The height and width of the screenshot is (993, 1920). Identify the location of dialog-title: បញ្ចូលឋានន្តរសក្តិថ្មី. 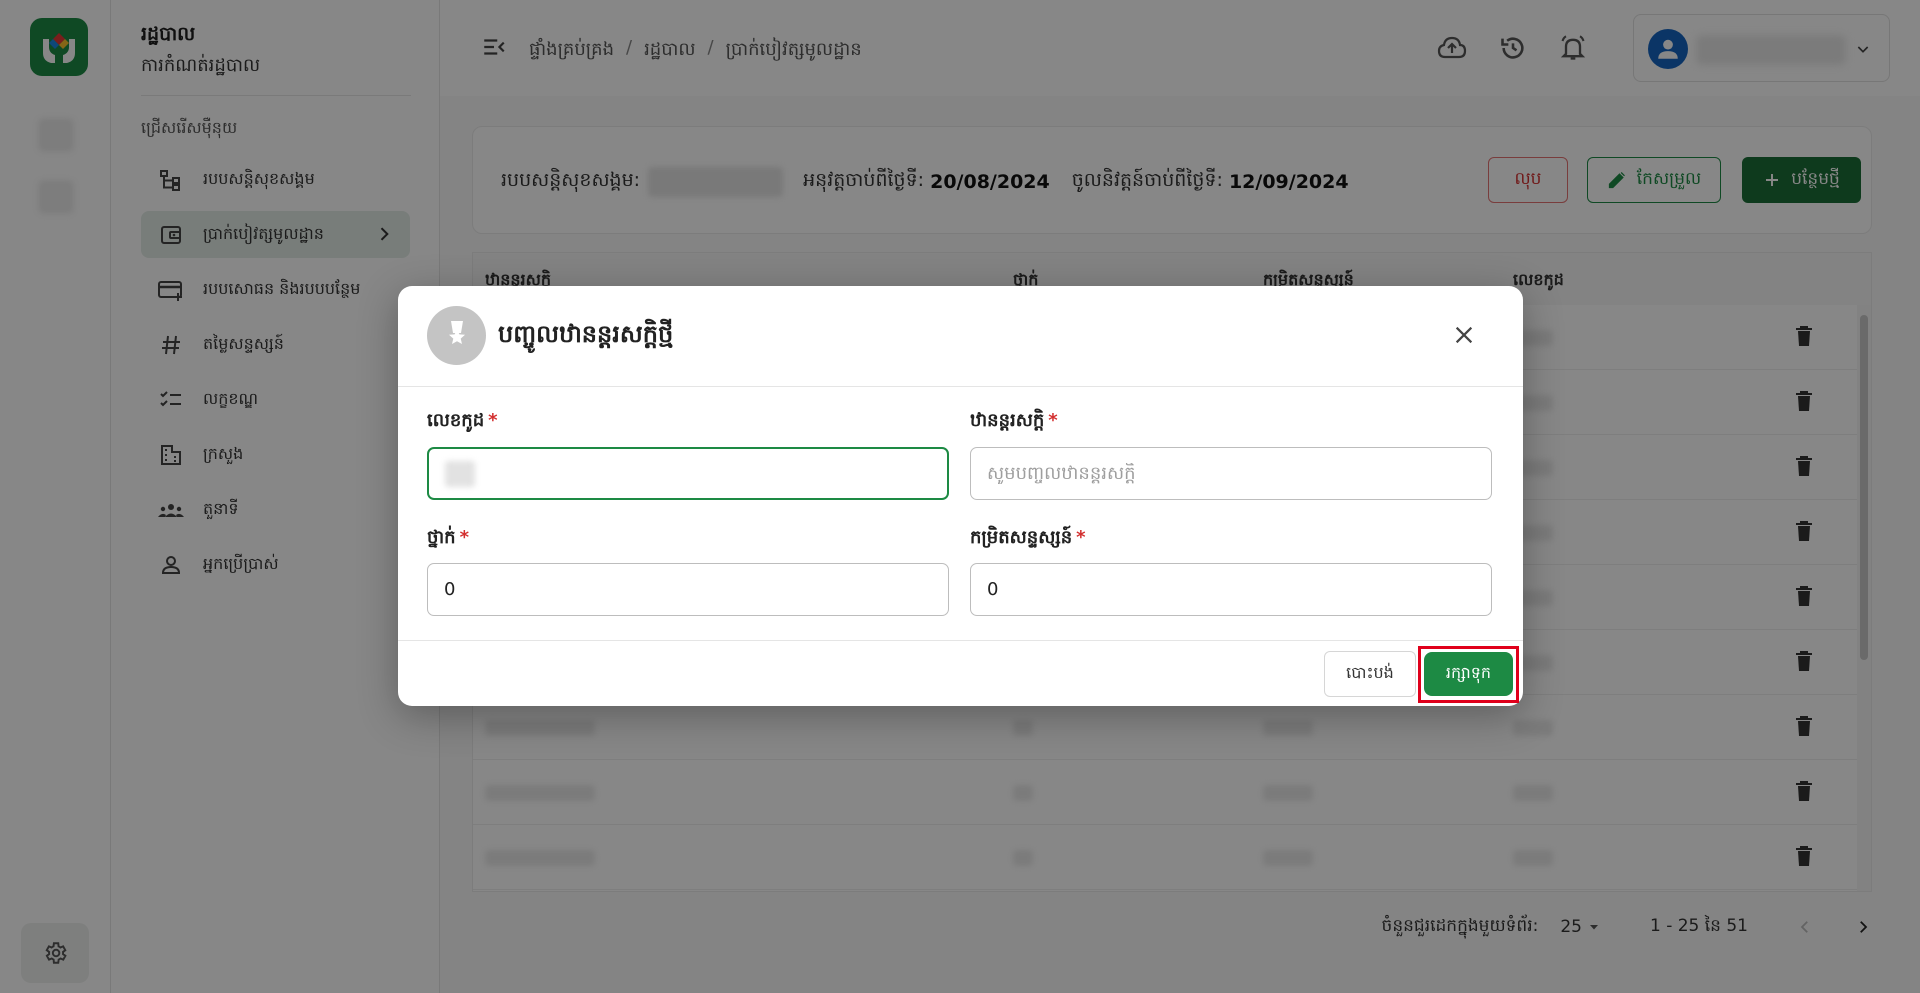
(586, 334).